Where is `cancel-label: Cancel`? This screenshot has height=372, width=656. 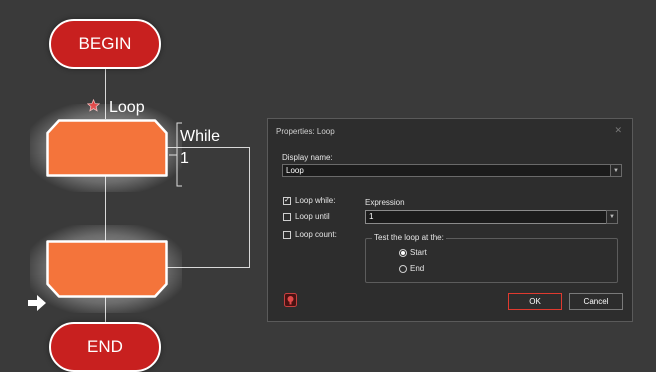 cancel-label: Cancel is located at coordinates (596, 301).